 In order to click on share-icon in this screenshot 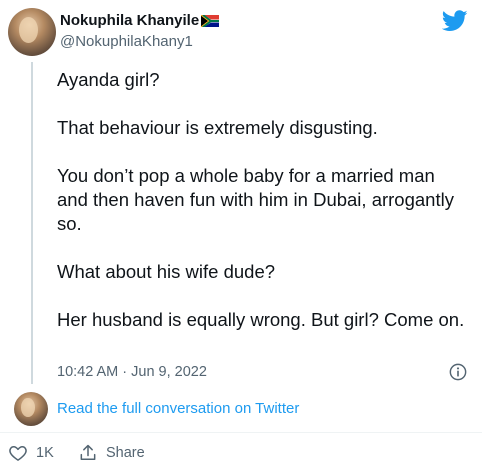, I will do `click(88, 452)`.